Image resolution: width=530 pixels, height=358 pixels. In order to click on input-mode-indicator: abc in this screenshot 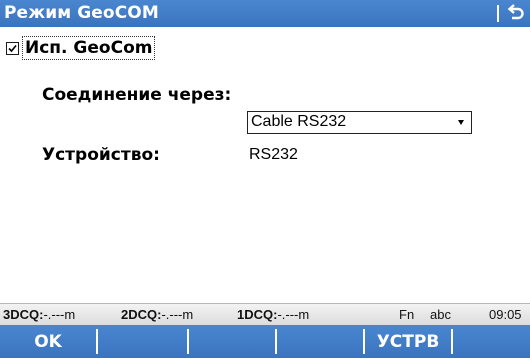, I will do `click(440, 314)`.